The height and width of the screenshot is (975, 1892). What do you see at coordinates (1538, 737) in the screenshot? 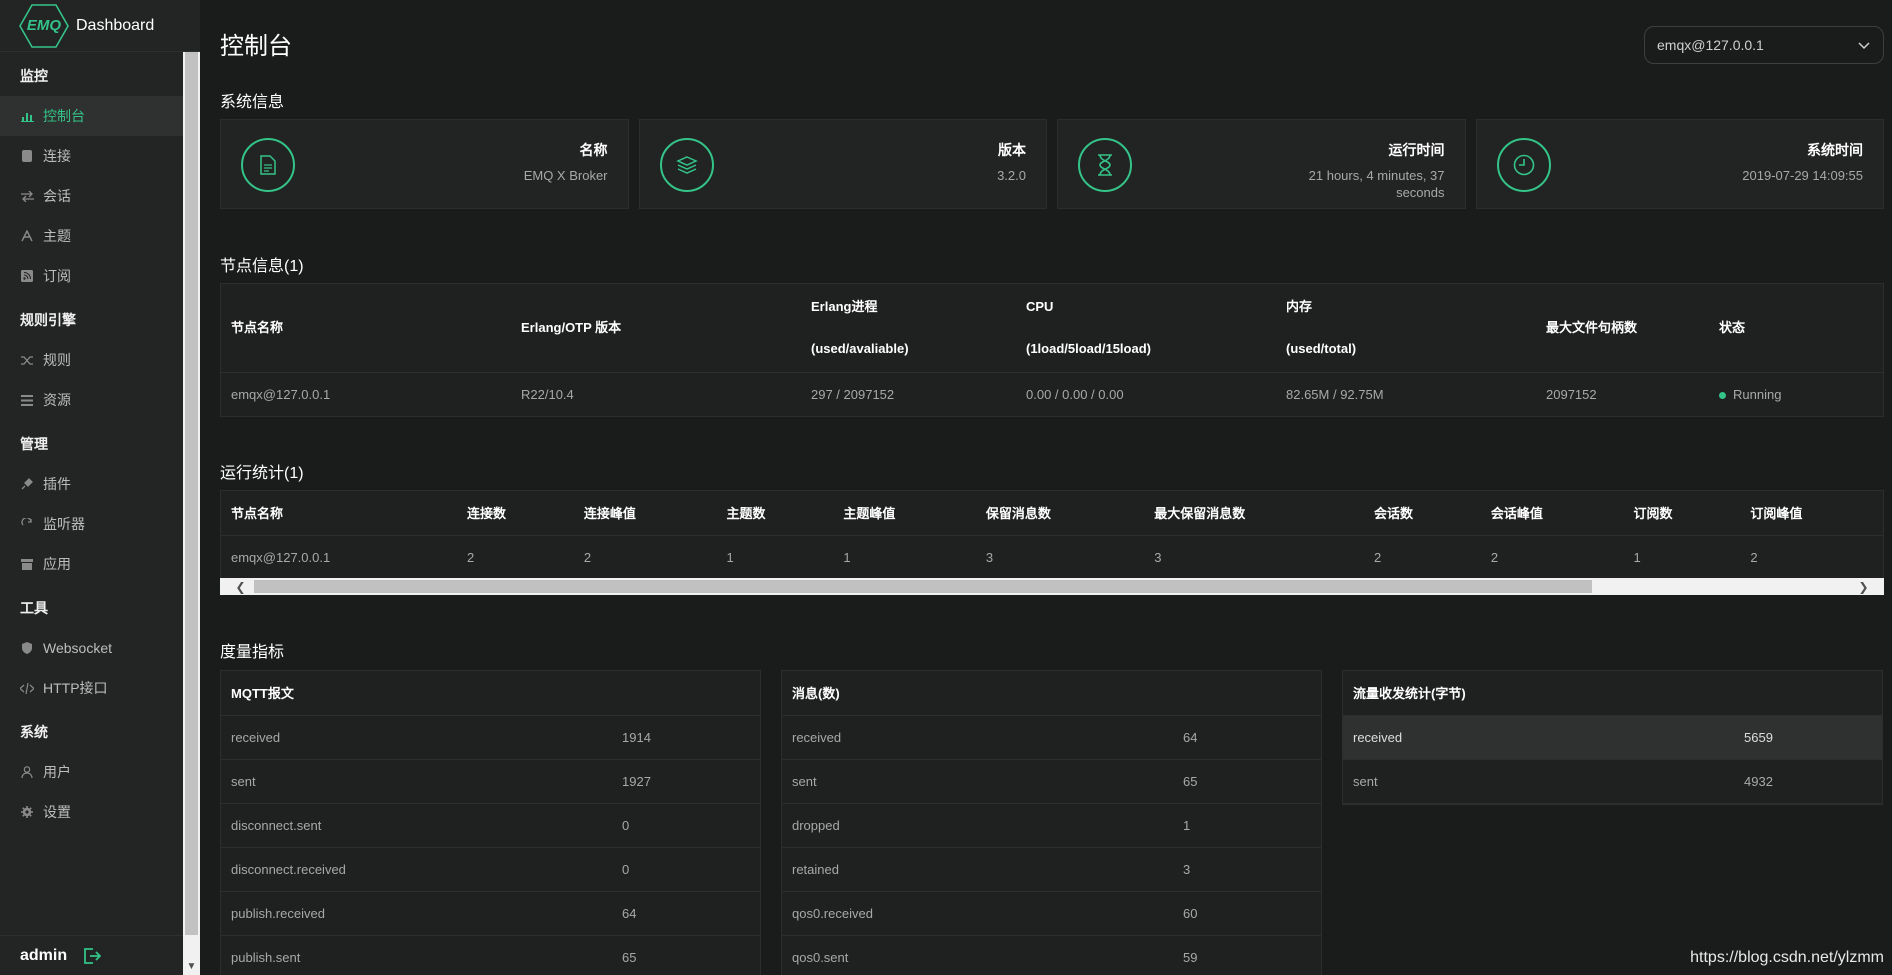
I see `metric-key: received` at bounding box center [1538, 737].